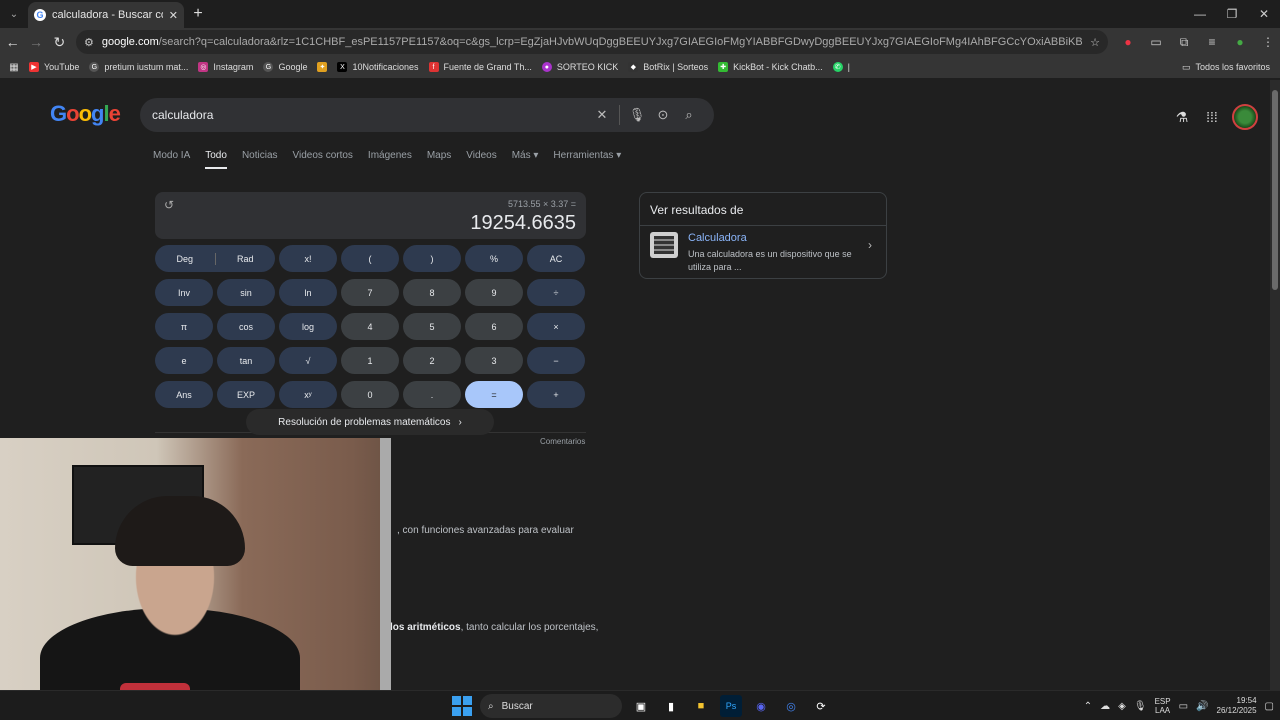 Image resolution: width=1280 pixels, height=720 pixels. Describe the element at coordinates (1163, 706) in the screenshot. I see `language-indicator: ESP LAA` at that location.